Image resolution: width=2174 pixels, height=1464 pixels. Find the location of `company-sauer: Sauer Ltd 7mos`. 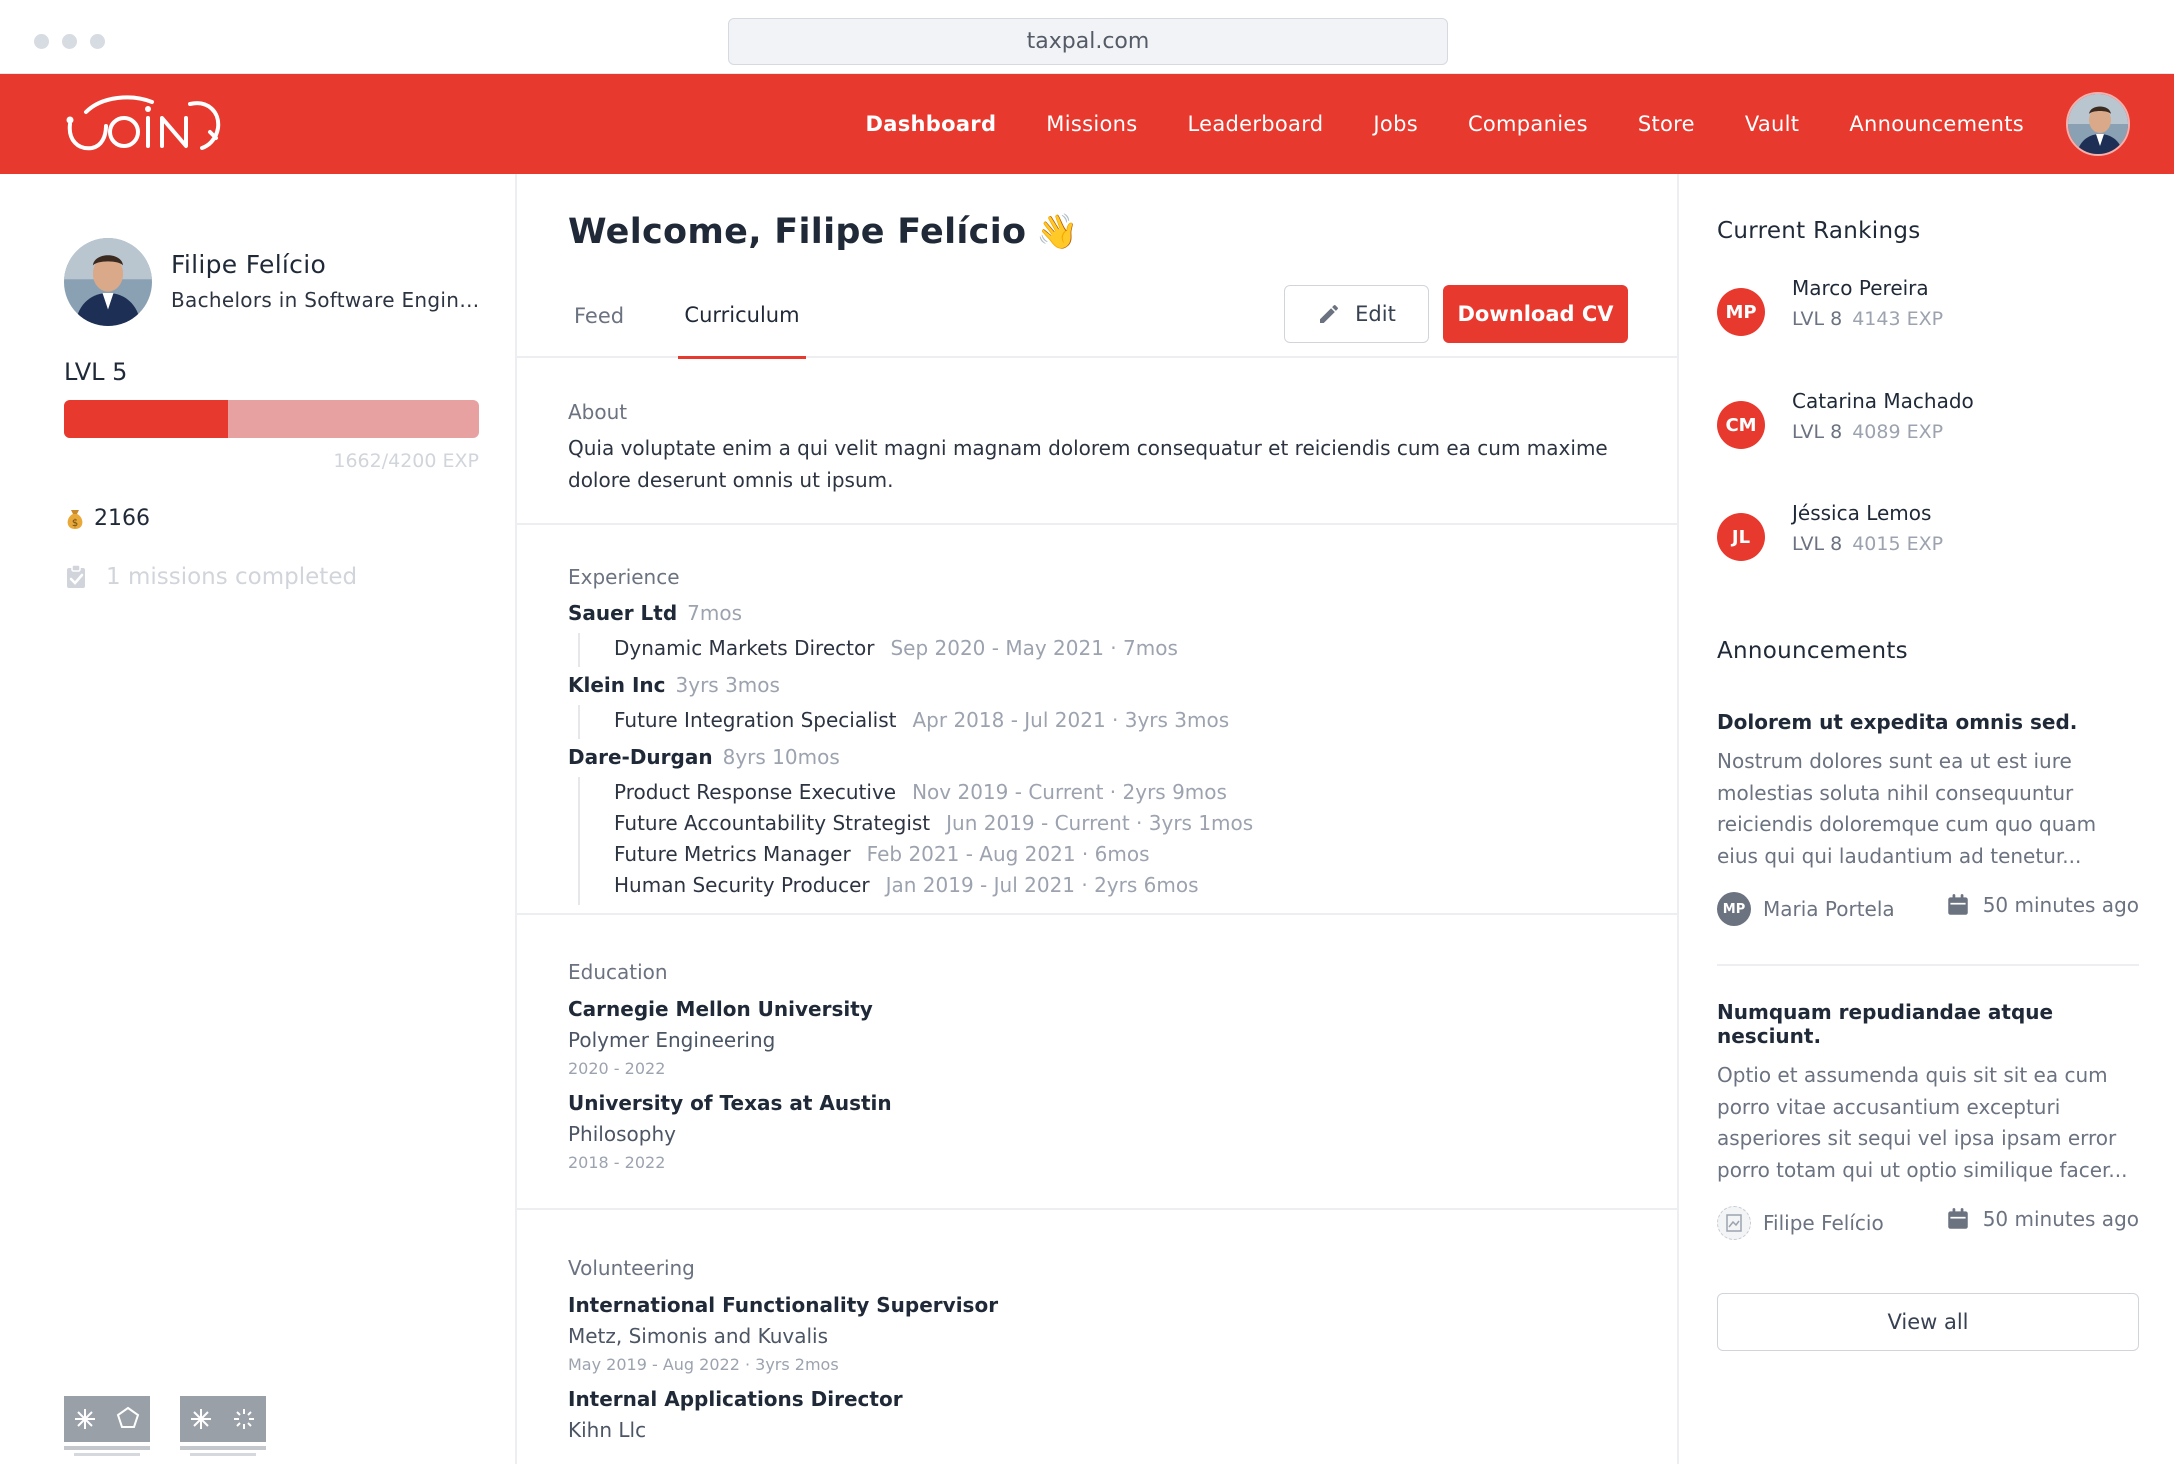

company-sauer: Sauer Ltd 7mos is located at coordinates (655, 613).